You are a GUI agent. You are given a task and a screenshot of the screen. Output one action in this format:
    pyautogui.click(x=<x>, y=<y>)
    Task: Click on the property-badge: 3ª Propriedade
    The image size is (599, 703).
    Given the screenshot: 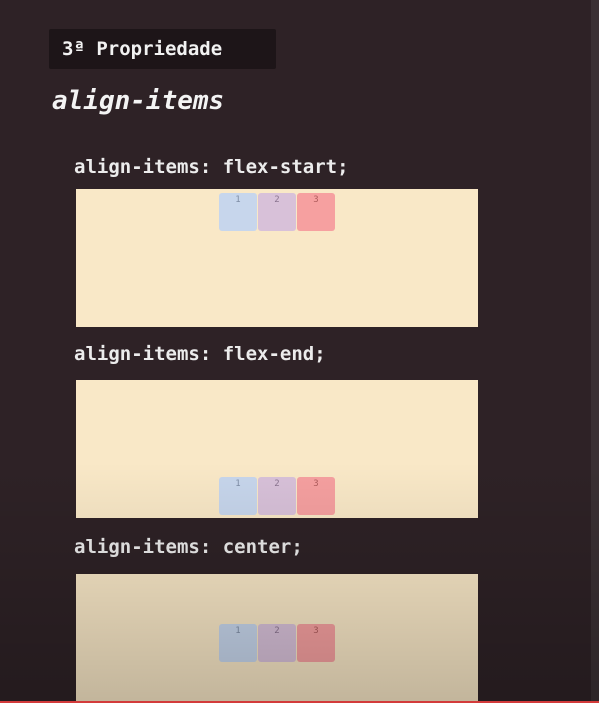 What is the action you would take?
    pyautogui.click(x=162, y=49)
    